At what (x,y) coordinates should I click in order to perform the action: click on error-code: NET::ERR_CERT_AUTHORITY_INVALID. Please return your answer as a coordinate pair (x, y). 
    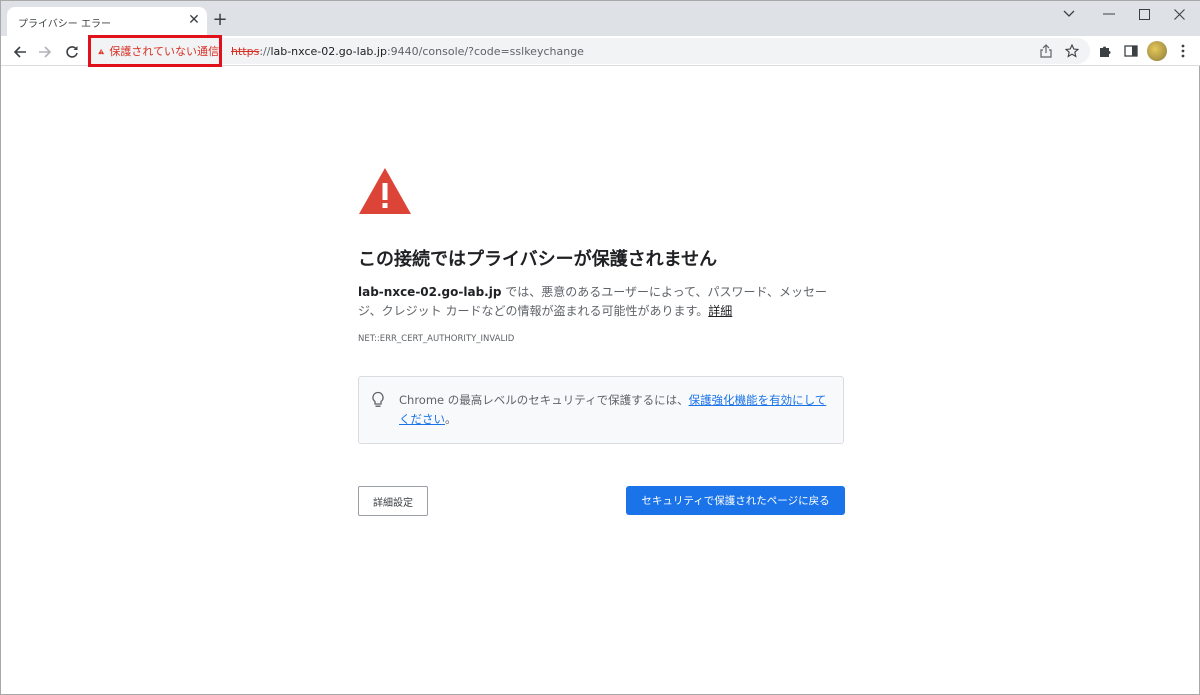
    Looking at the image, I should click on (436, 339).